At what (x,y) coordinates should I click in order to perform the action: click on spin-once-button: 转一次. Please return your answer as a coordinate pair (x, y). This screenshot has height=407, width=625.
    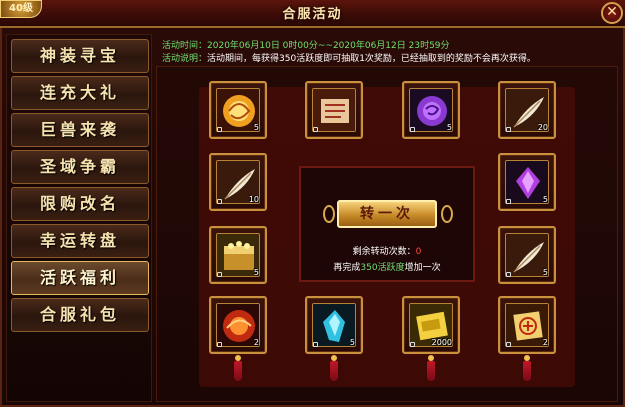
    Looking at the image, I should click on (387, 214).